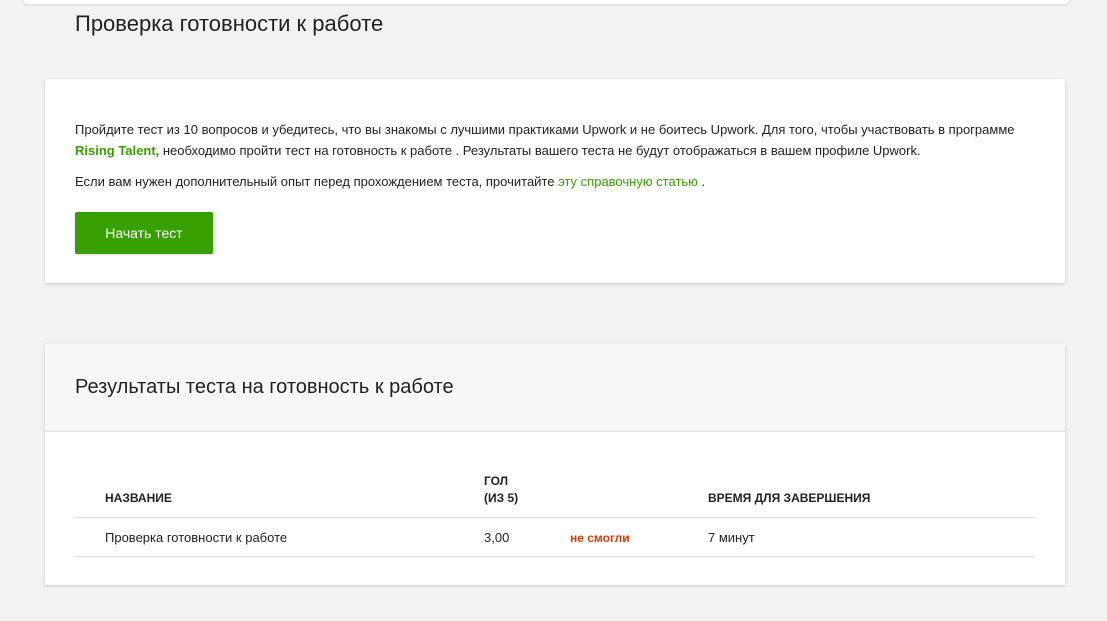 This screenshot has width=1107, height=621. What do you see at coordinates (229, 23) in the screenshot?
I see `page-title: Проверка готовности к работе` at bounding box center [229, 23].